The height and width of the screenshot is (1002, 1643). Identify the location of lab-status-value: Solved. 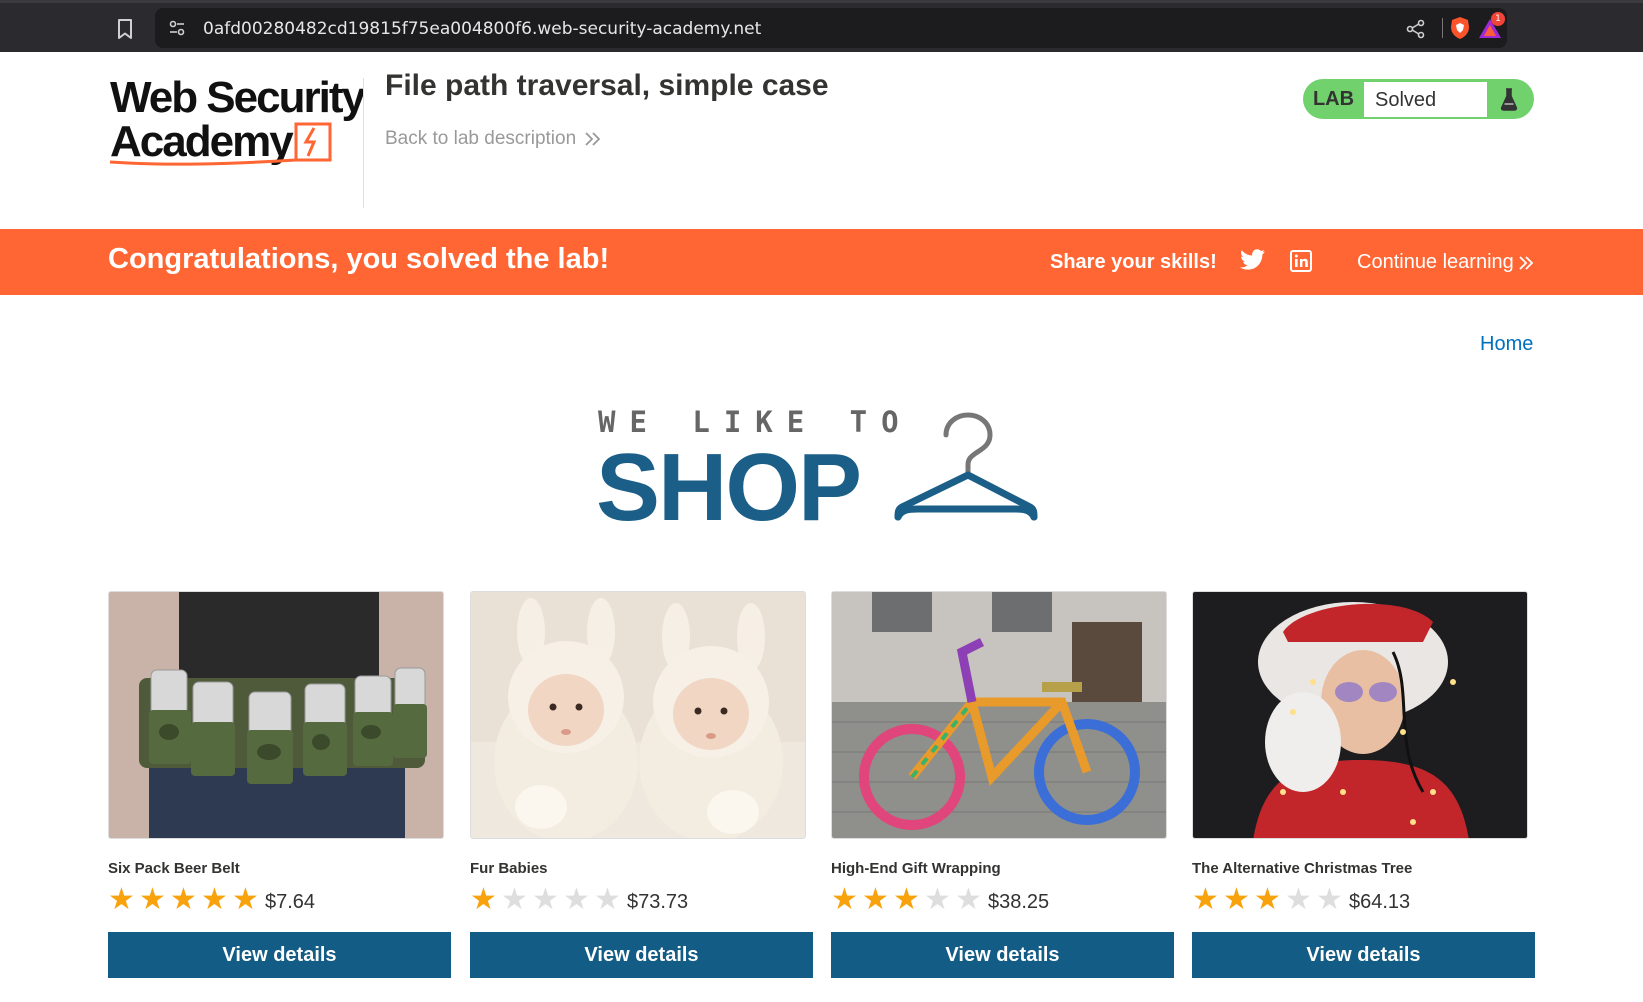
(1425, 99).